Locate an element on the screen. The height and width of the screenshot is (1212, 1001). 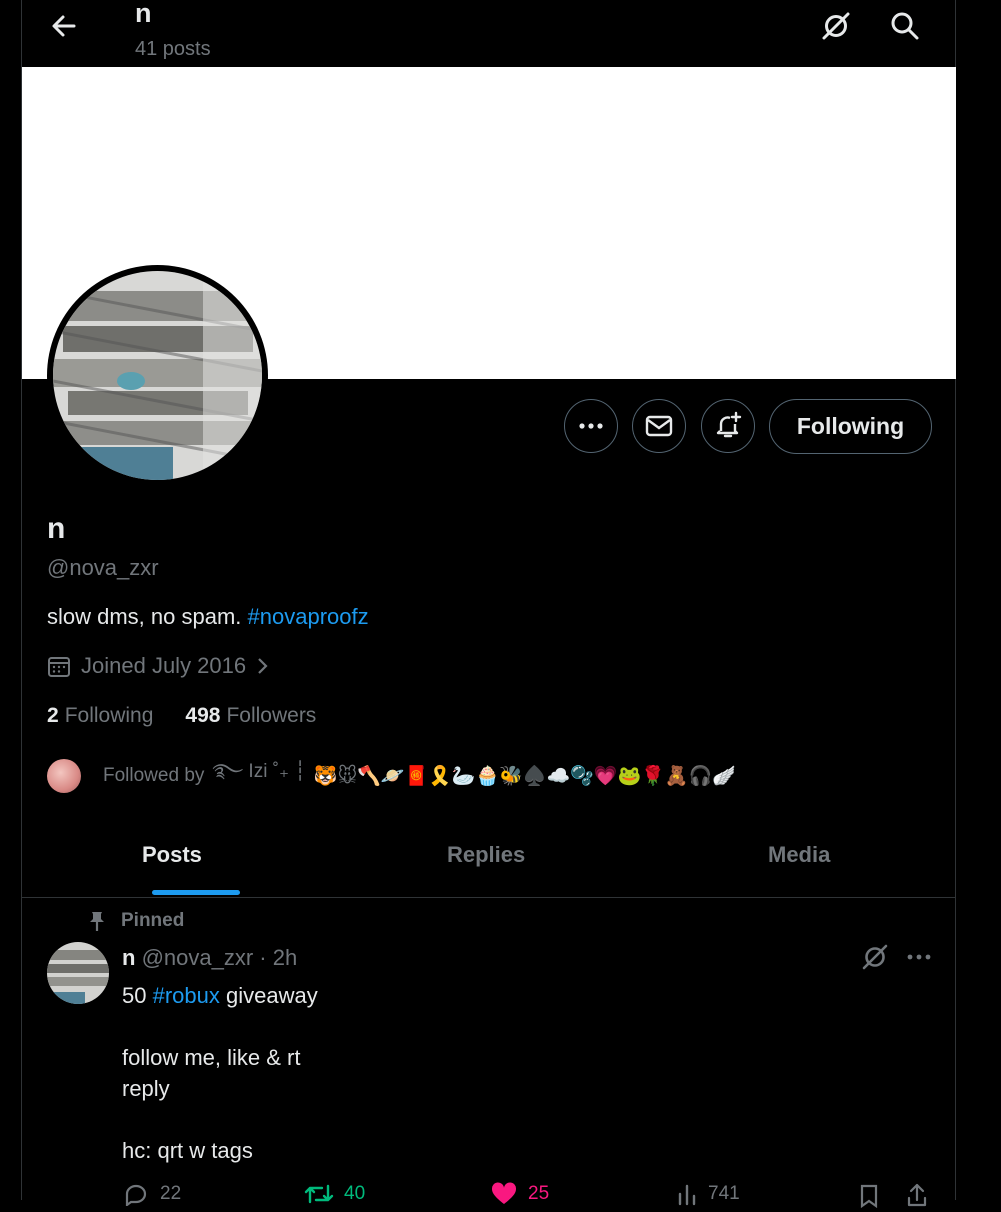
bell-plus-icon is located at coordinates (729, 424).